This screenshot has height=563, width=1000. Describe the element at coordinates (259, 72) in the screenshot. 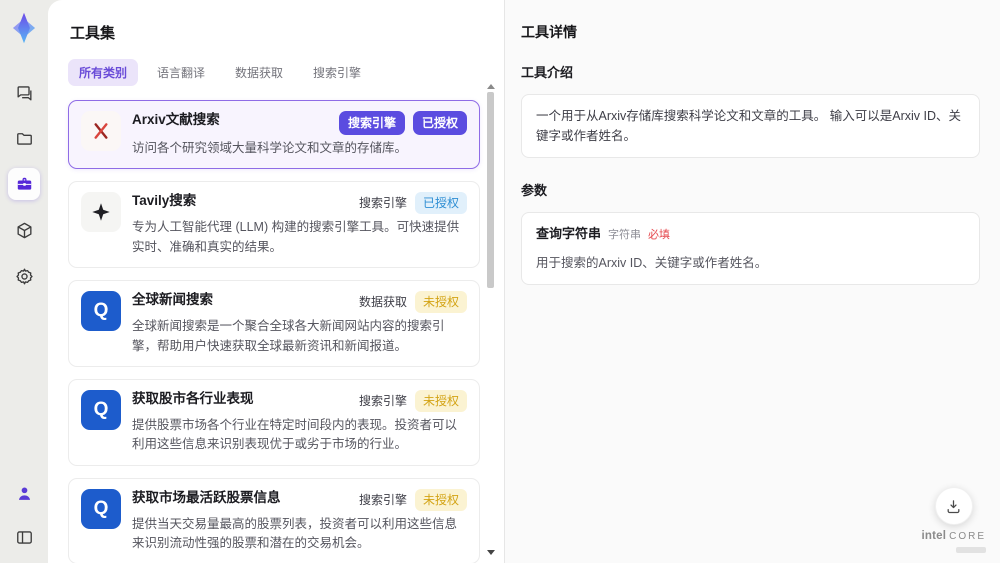

I see `tab-category-2: 数据获取` at that location.